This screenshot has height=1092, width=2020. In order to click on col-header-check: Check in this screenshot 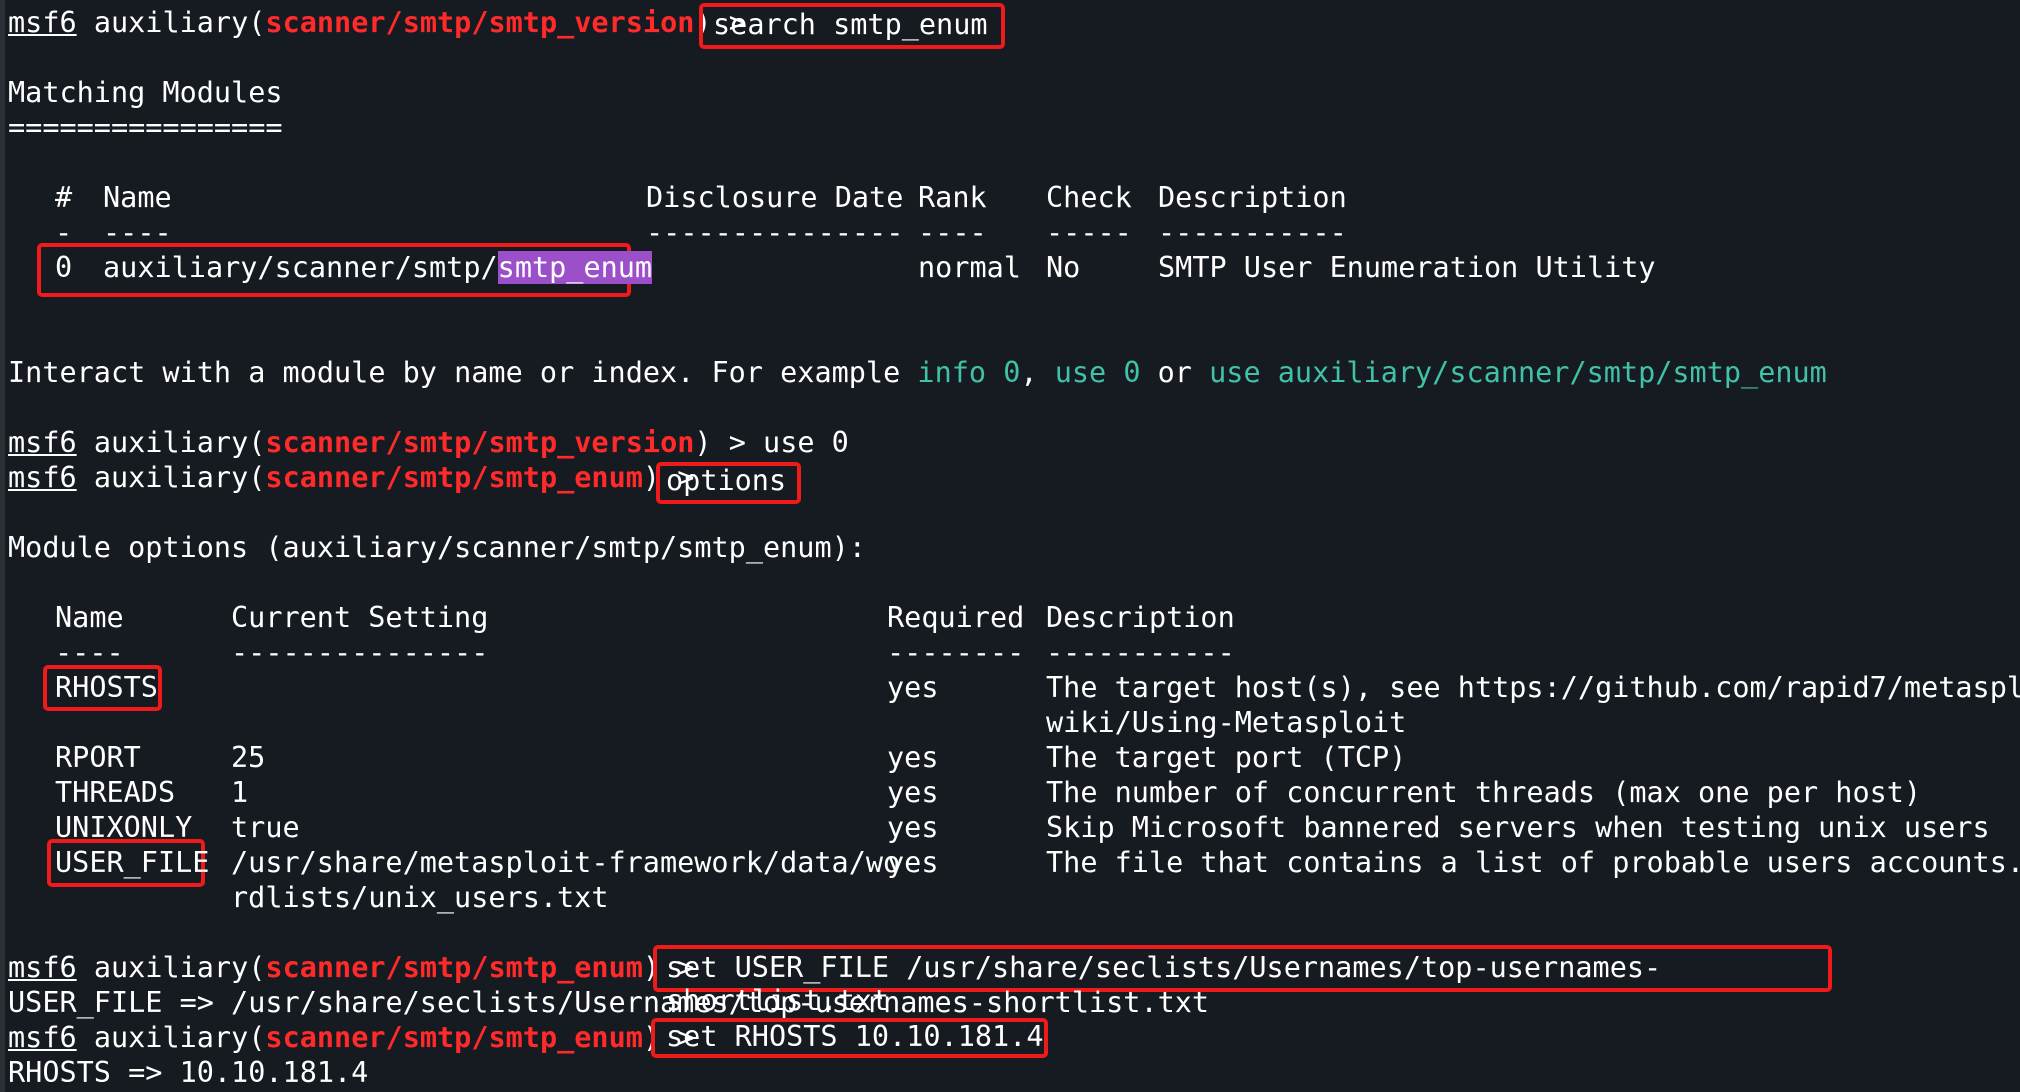, I will do `click(1089, 197)`.